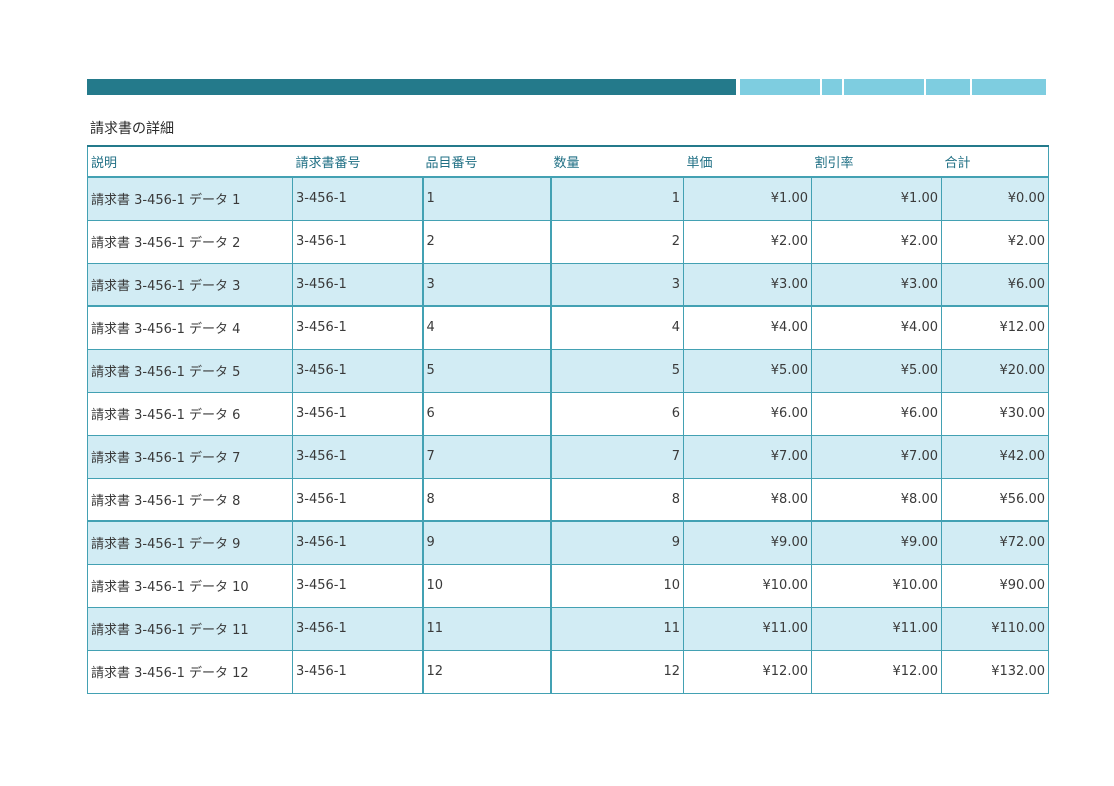  What do you see at coordinates (995, 370) in the screenshot?
I see `cell-total: ¥20.00` at bounding box center [995, 370].